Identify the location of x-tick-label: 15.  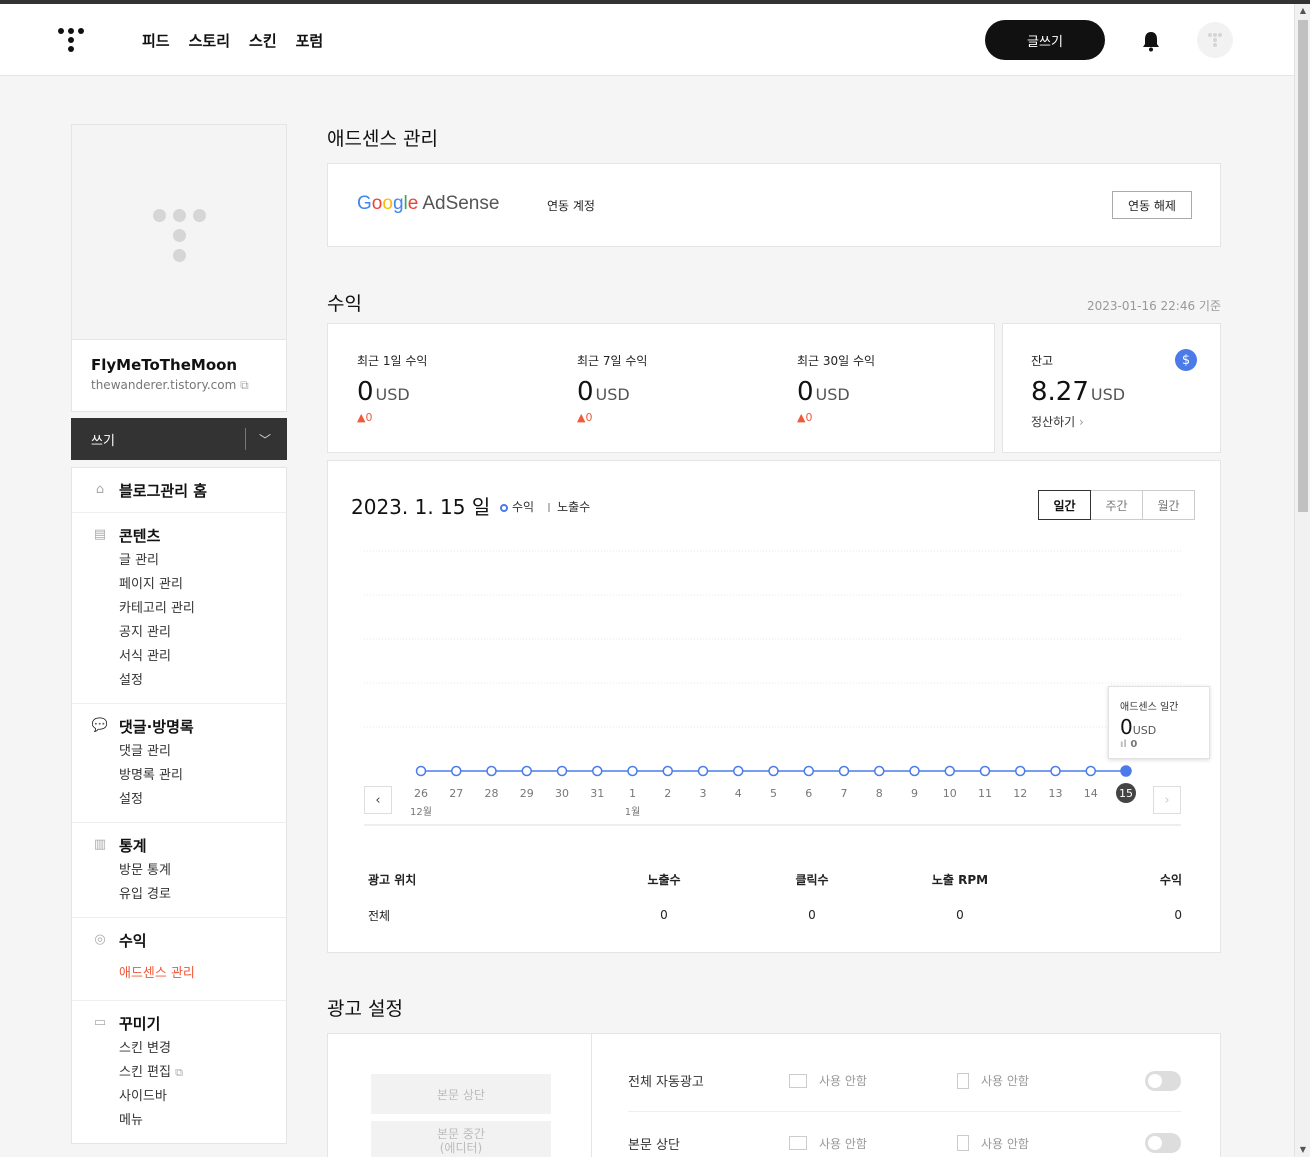
(1126, 793).